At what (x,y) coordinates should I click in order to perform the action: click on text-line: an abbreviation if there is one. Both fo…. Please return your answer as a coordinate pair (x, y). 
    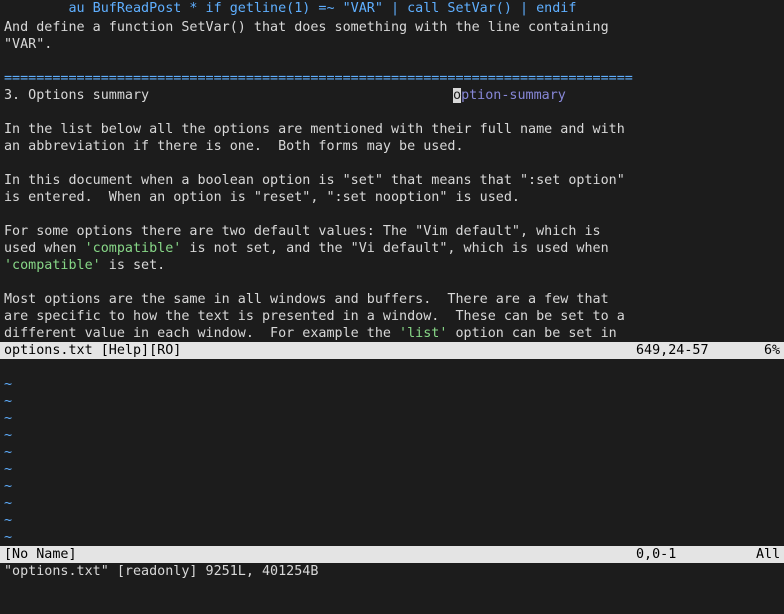
    Looking at the image, I should click on (234, 146).